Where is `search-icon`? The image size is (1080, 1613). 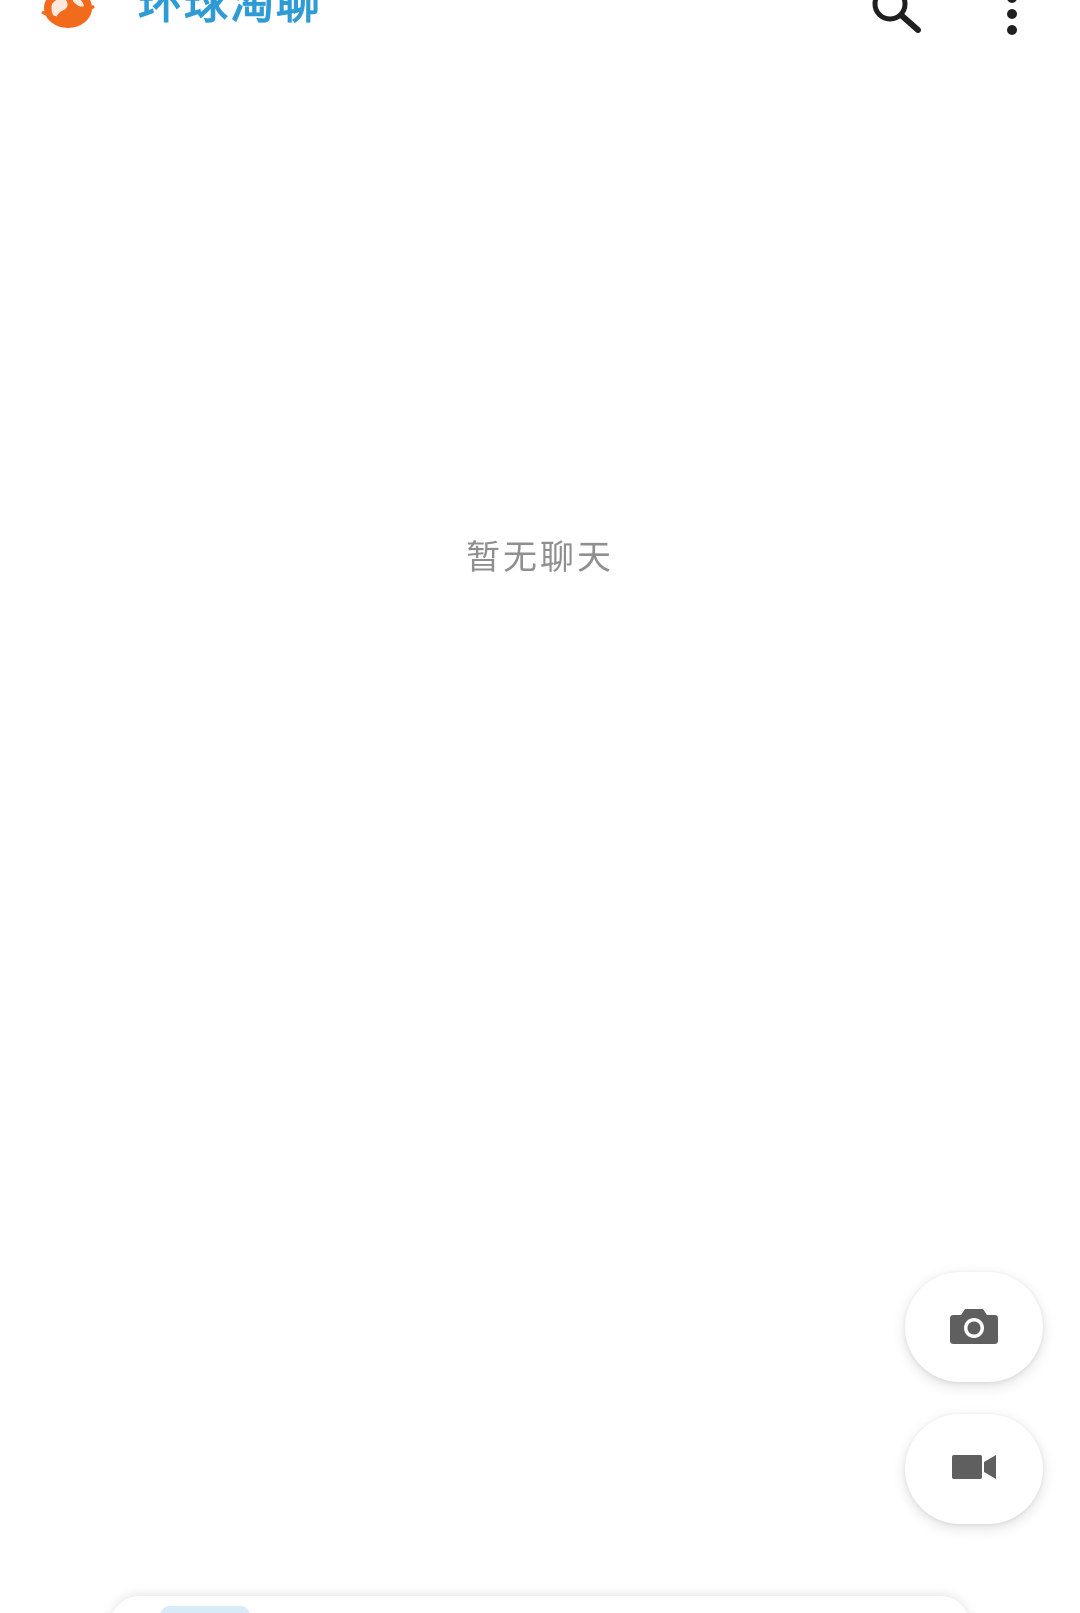 search-icon is located at coordinates (896, 20).